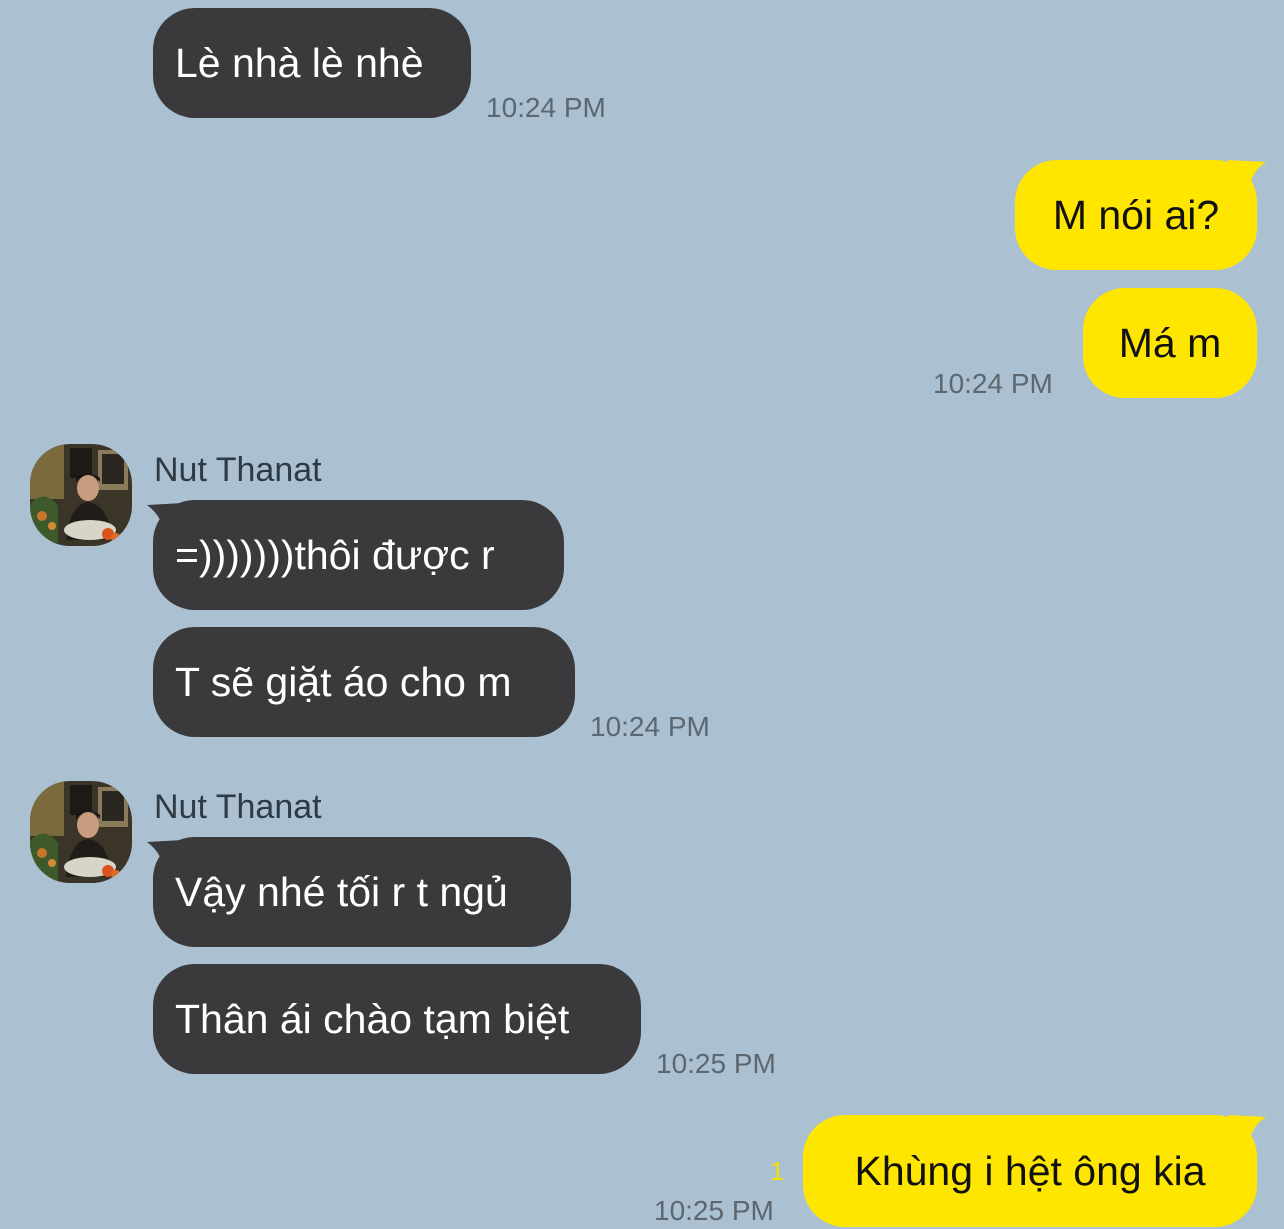  I want to click on message-text: Má m, so click(1170, 343).